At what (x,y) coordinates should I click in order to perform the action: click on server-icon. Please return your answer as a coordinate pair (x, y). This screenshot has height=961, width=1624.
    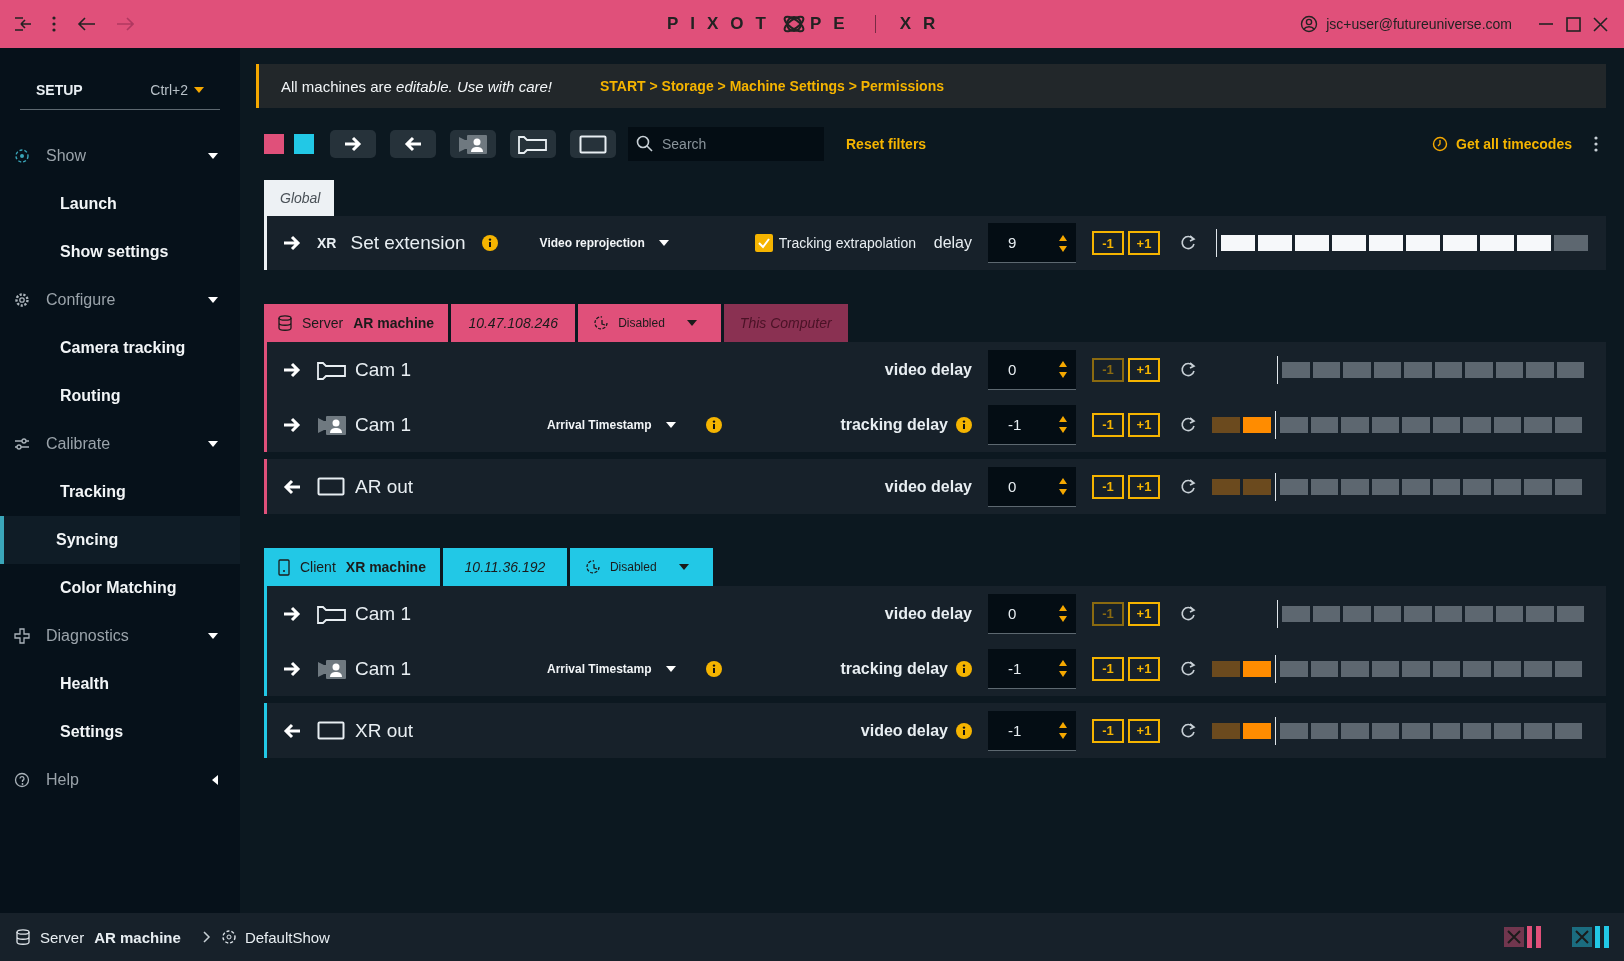
    Looking at the image, I should click on (285, 323).